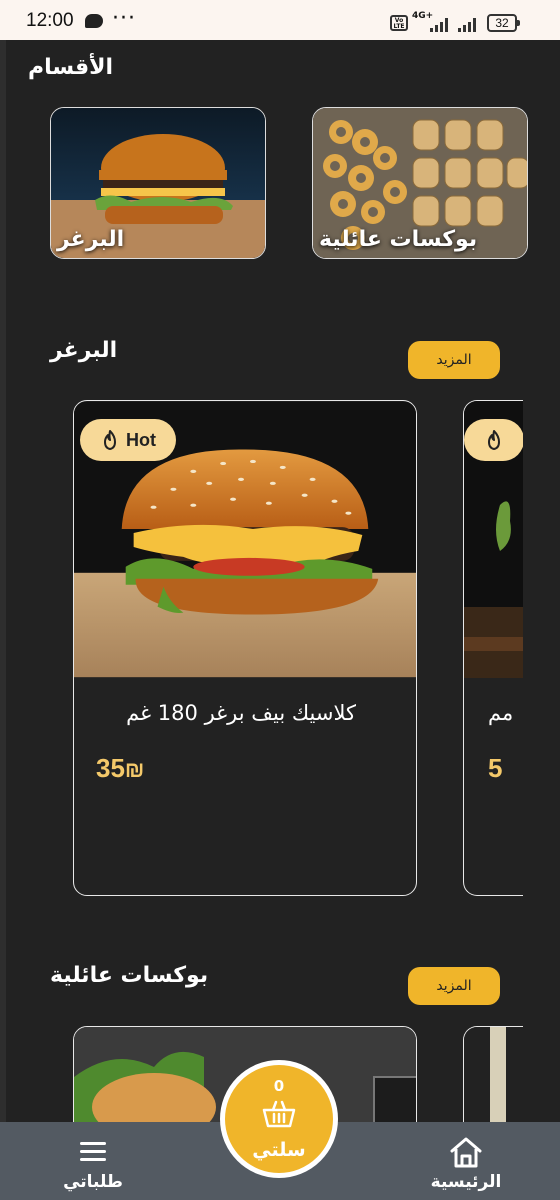 The image size is (560, 1200). What do you see at coordinates (93, 1151) in the screenshot?
I see `menu-icon` at bounding box center [93, 1151].